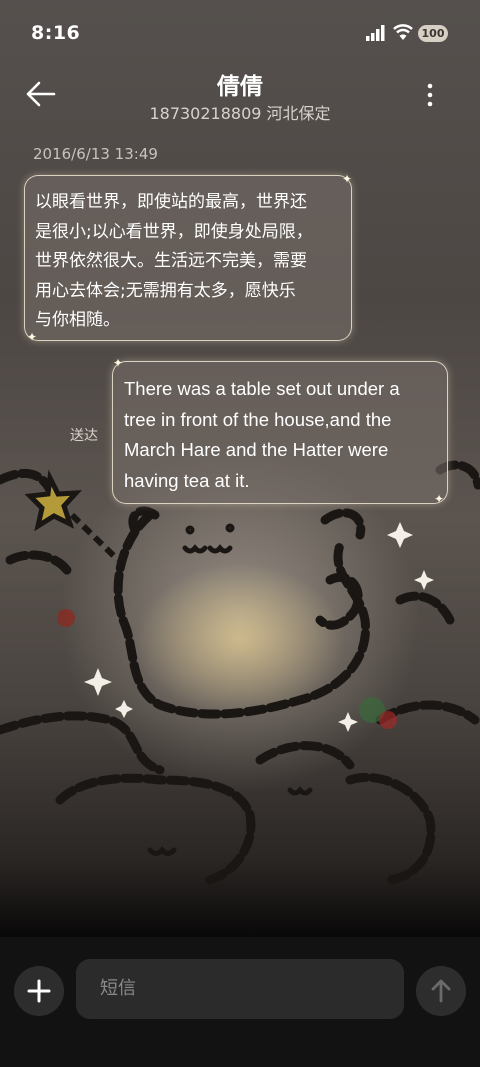 The height and width of the screenshot is (1067, 480). Describe the element at coordinates (256, 449) in the screenshot. I see `message-line: March Hare and the Hatter were` at that location.